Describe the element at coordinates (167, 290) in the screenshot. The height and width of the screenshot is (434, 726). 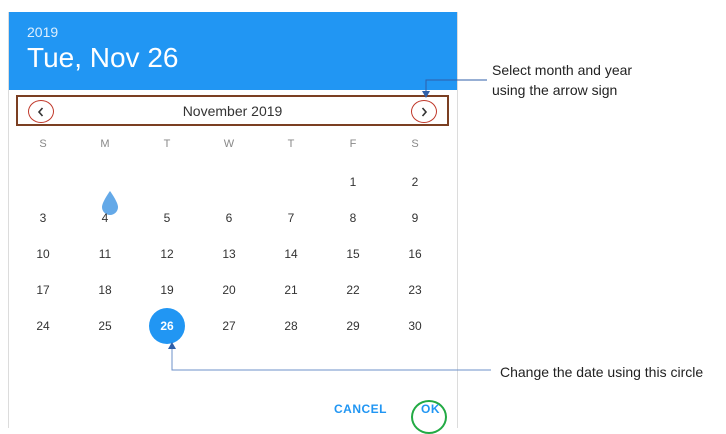
I see `day-cell: 19` at that location.